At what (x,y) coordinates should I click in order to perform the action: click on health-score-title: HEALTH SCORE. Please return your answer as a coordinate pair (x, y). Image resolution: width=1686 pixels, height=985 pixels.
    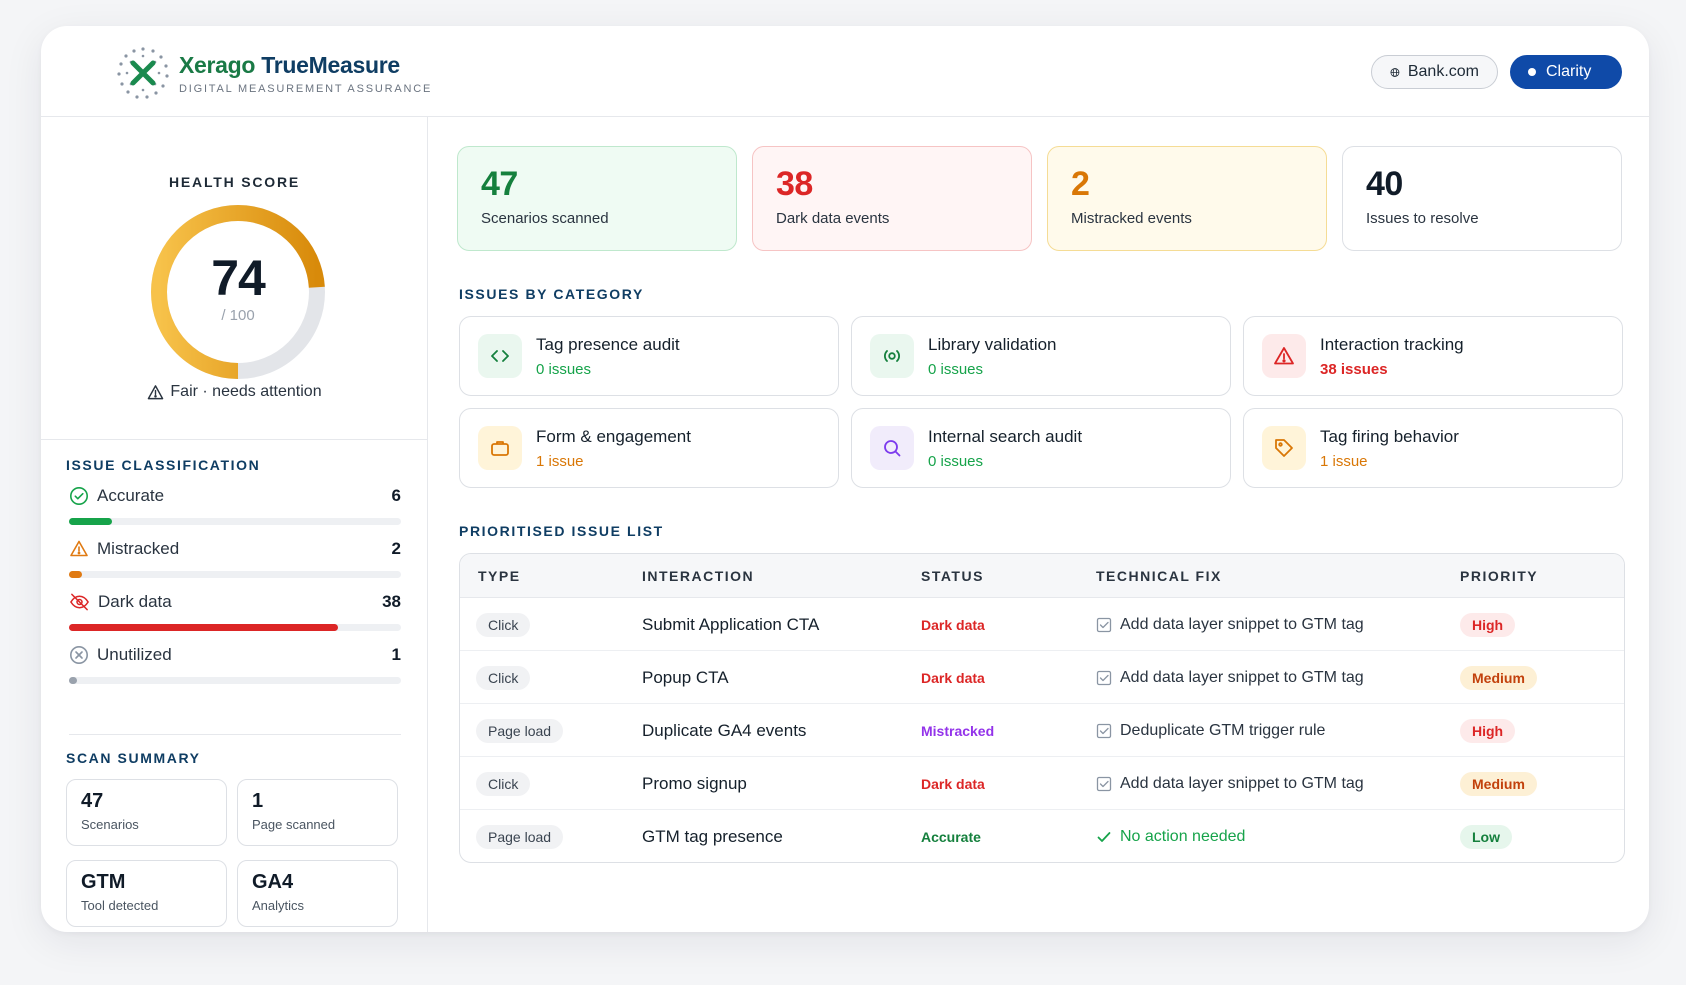
    Looking at the image, I should click on (234, 182).